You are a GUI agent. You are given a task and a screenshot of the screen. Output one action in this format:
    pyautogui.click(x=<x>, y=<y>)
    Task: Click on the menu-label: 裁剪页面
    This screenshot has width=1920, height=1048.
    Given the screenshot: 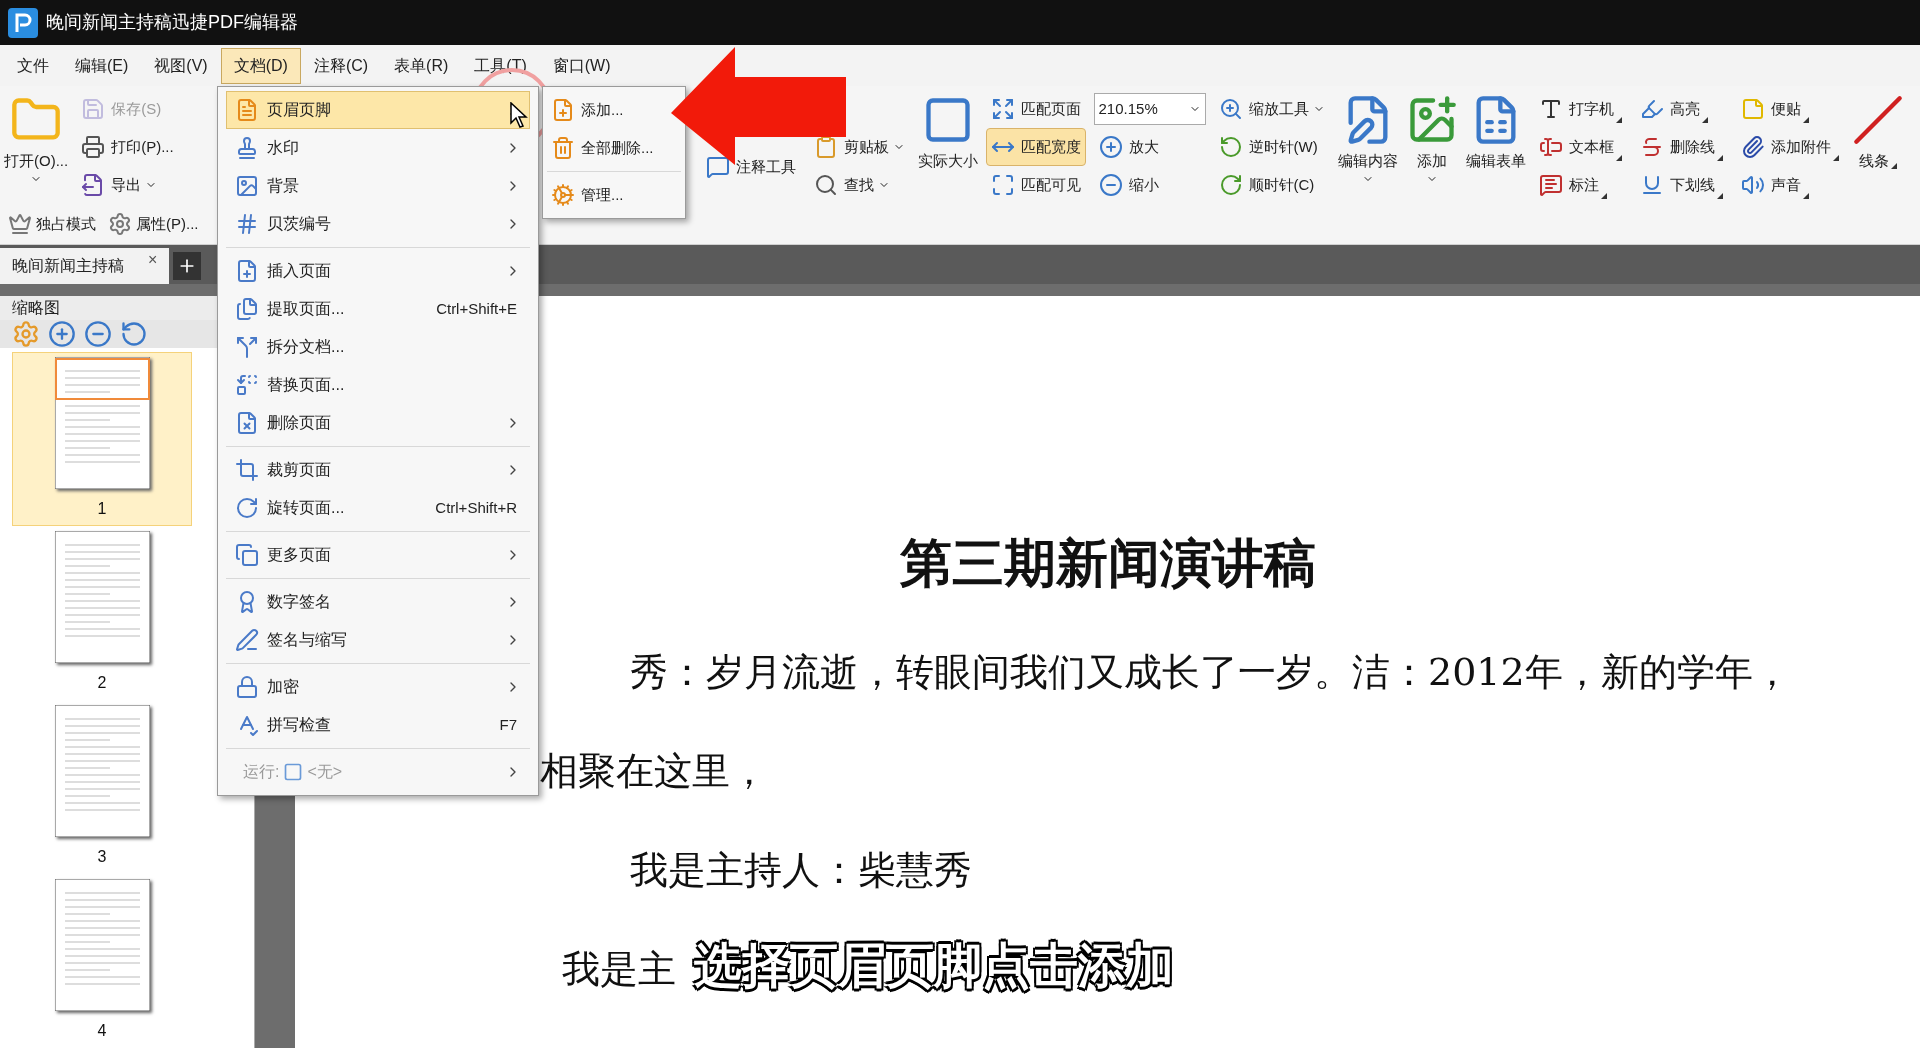 What is the action you would take?
    pyautogui.click(x=299, y=470)
    